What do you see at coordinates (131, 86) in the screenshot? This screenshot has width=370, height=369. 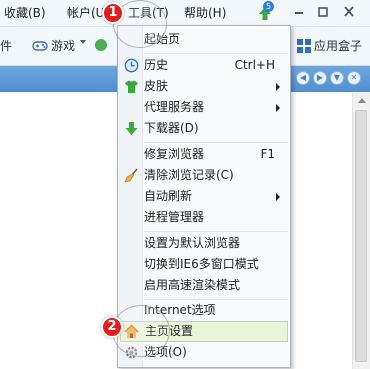 I see `tshirt-icon` at bounding box center [131, 86].